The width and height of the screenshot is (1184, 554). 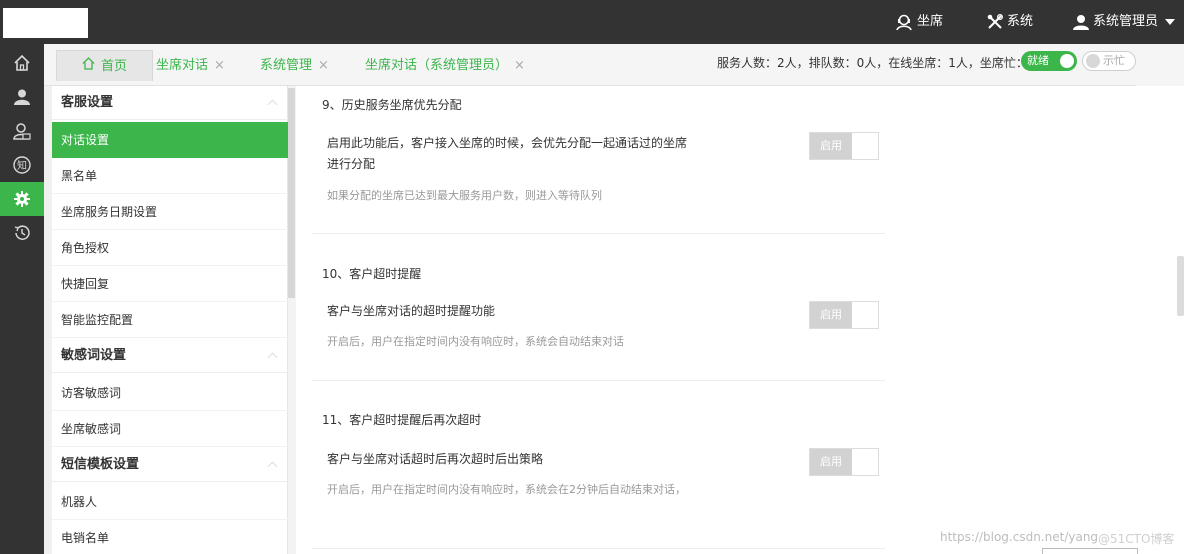 What do you see at coordinates (170, 356) in the screenshot?
I see `sidebar-group-sensitive-words: 敏感词设置` at bounding box center [170, 356].